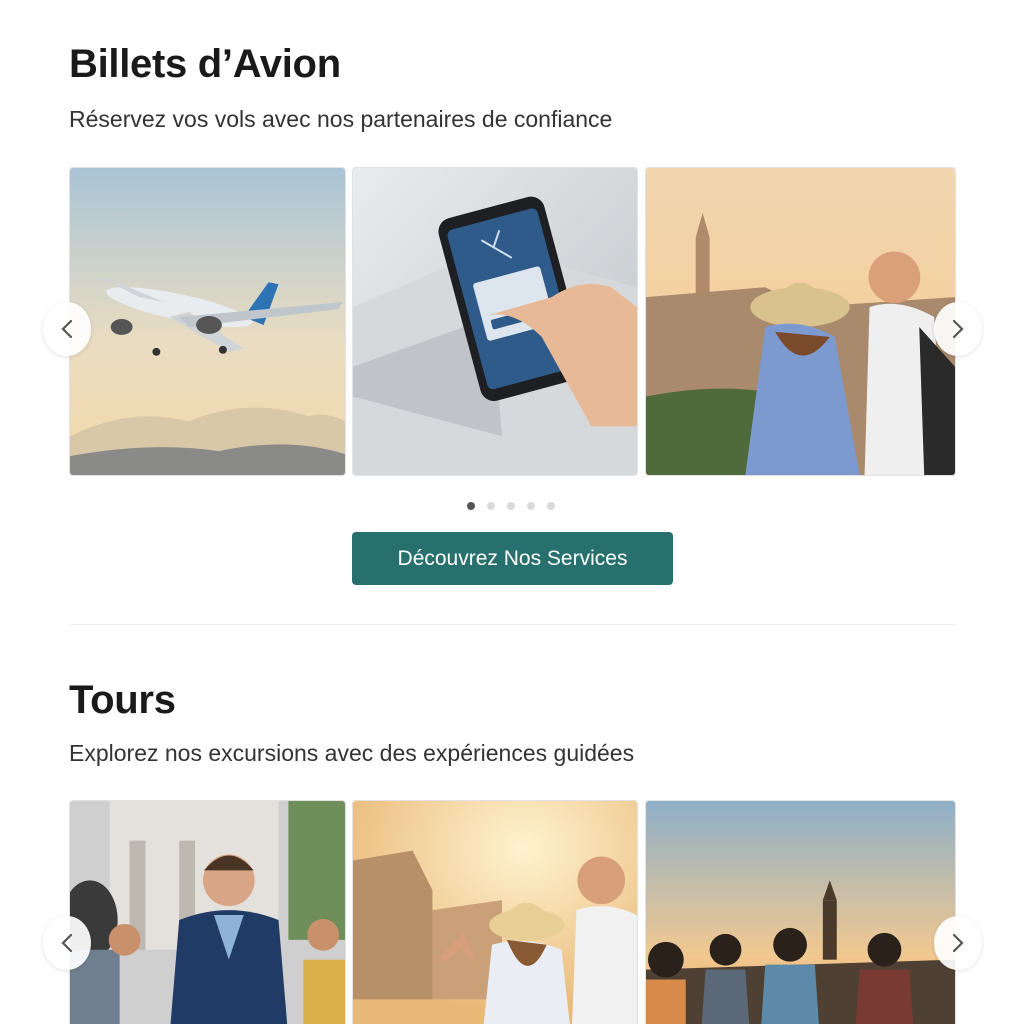  Describe the element at coordinates (512, 624) in the screenshot. I see `section-divider` at that location.